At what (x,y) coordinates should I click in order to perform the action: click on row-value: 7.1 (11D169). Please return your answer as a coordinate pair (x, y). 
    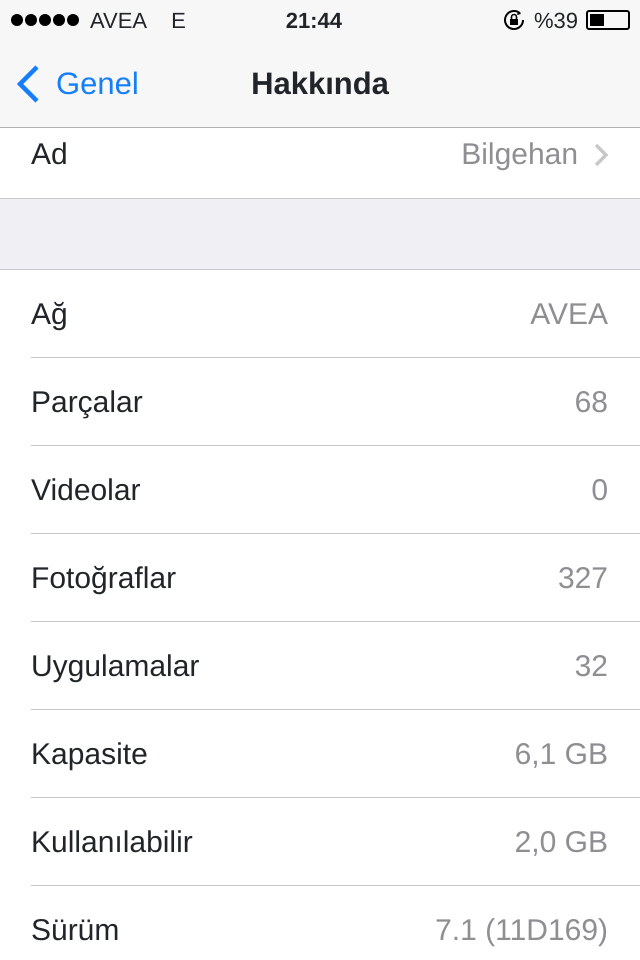
    Looking at the image, I should click on (521, 930).